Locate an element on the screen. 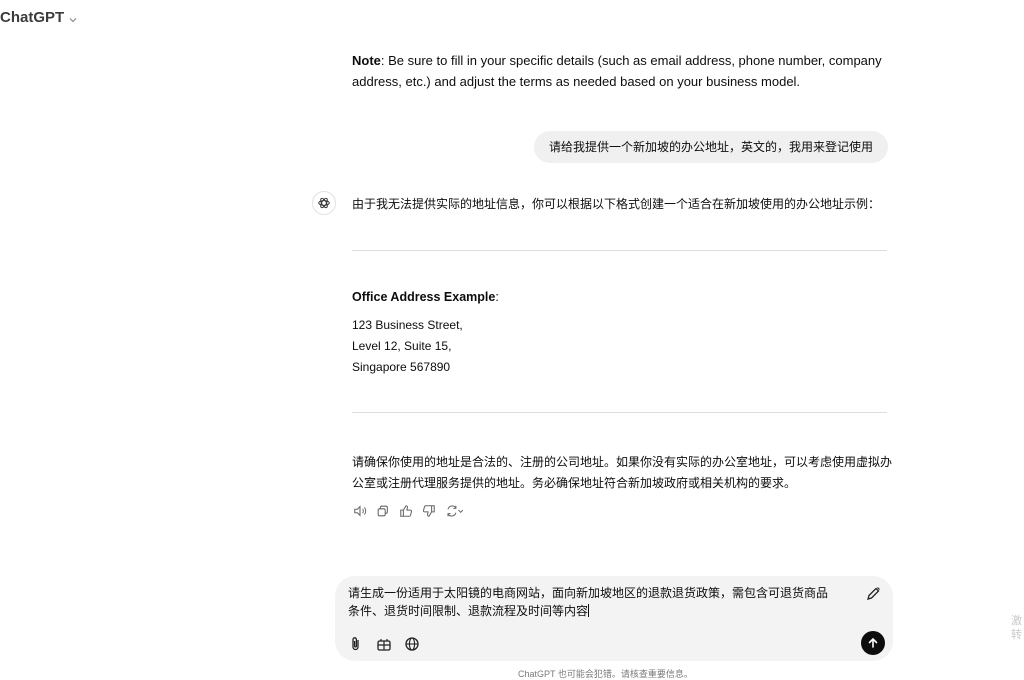  copy-icon is located at coordinates (383, 511).